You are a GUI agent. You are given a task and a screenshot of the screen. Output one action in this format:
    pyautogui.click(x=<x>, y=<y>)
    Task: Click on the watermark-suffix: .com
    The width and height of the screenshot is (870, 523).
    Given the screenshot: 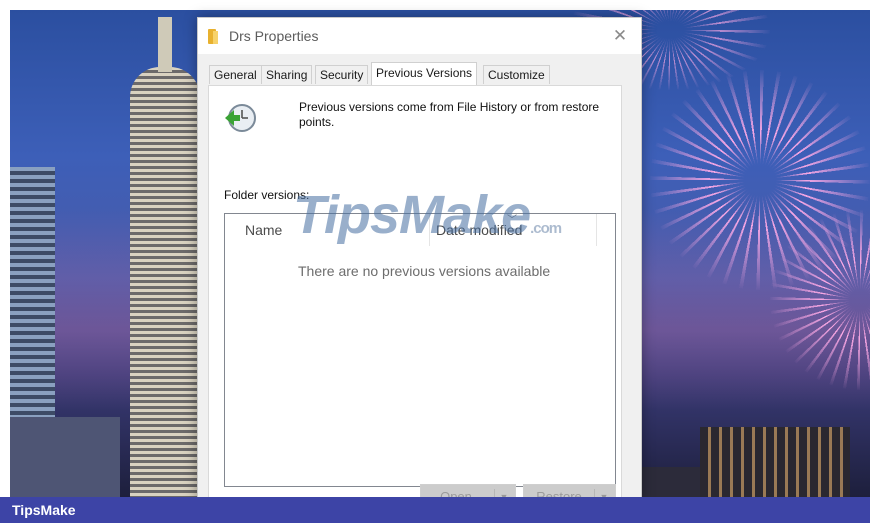 What is the action you would take?
    pyautogui.click(x=546, y=228)
    